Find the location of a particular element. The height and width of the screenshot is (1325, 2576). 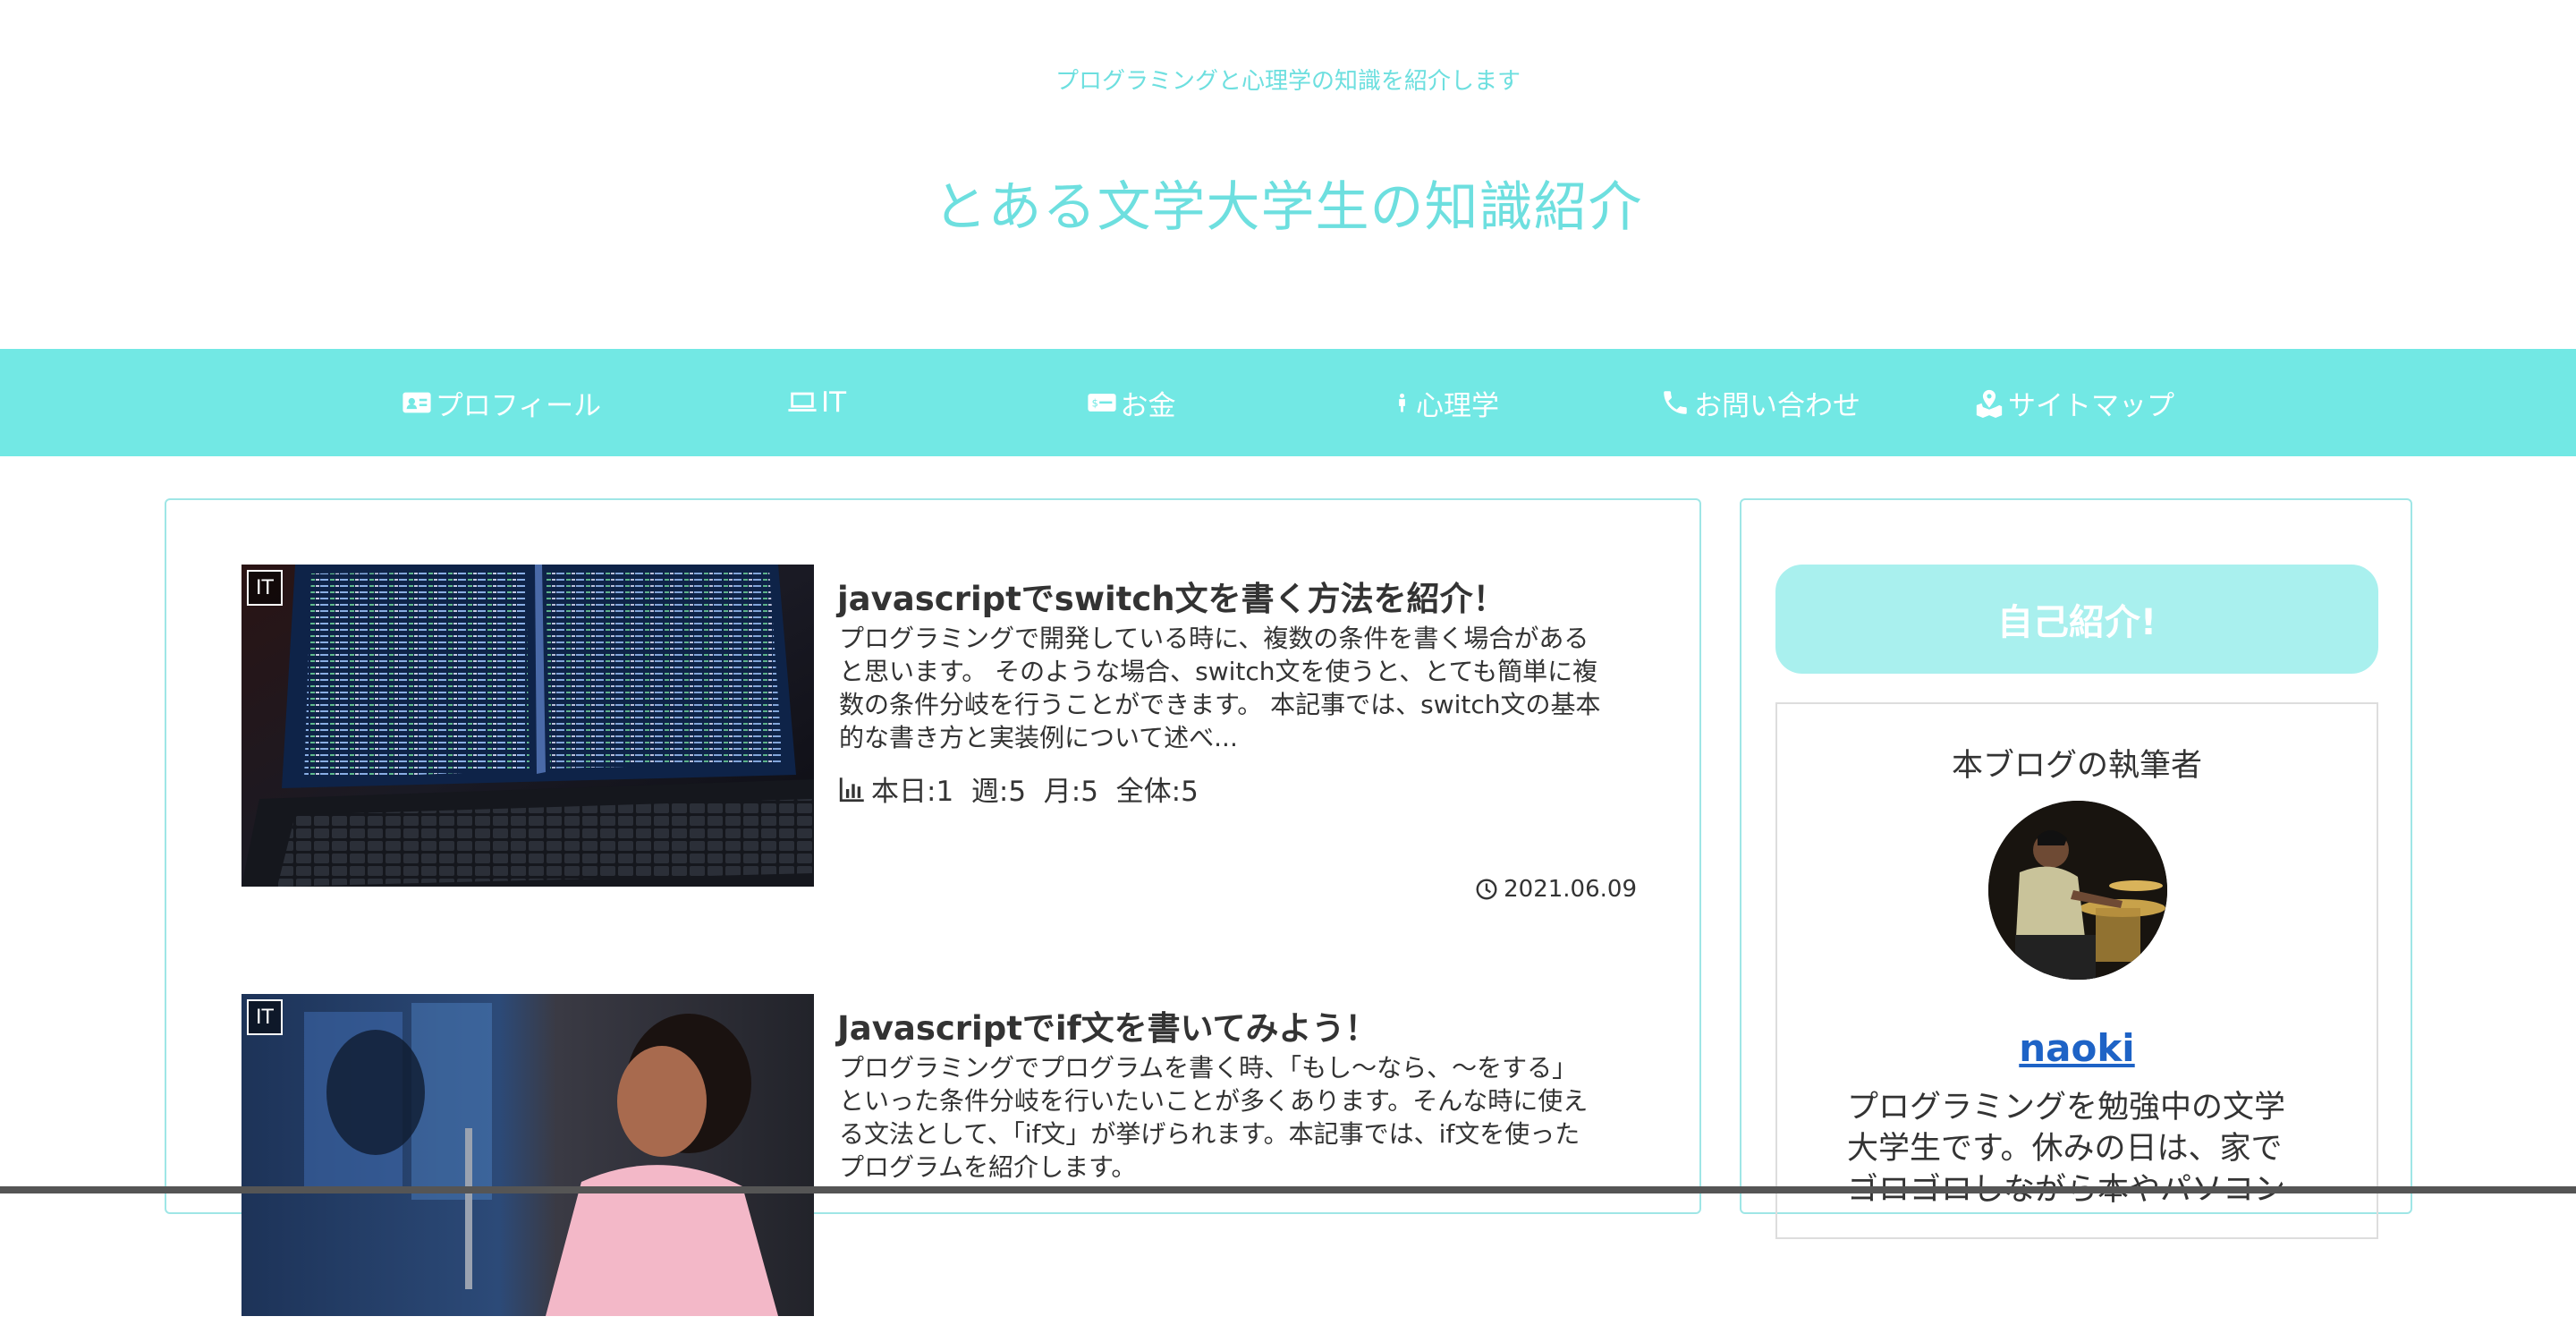

nav-item-sitemap: サイトマップ is located at coordinates (2074, 403).